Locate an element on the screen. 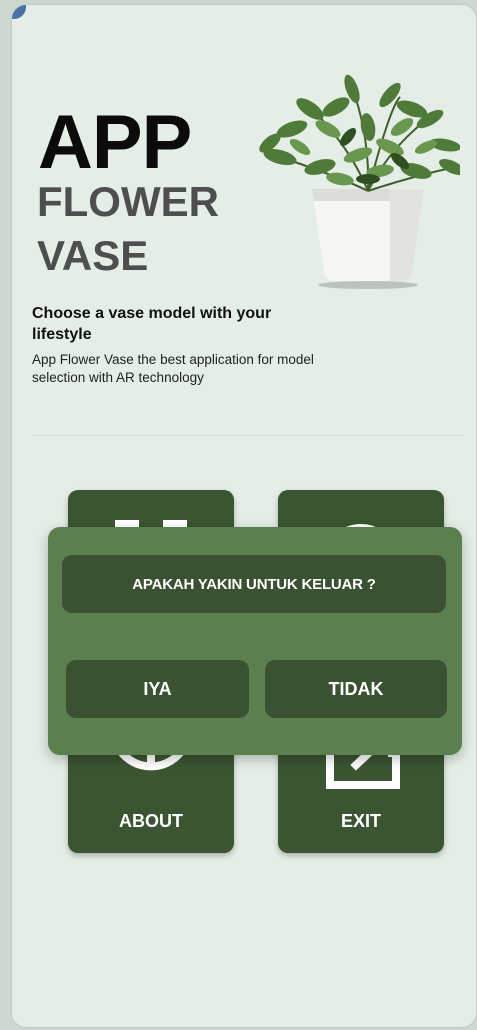 This screenshot has width=477, height=1030. intro-headline: Choose a vase model with your lifestyle is located at coordinates (152, 324).